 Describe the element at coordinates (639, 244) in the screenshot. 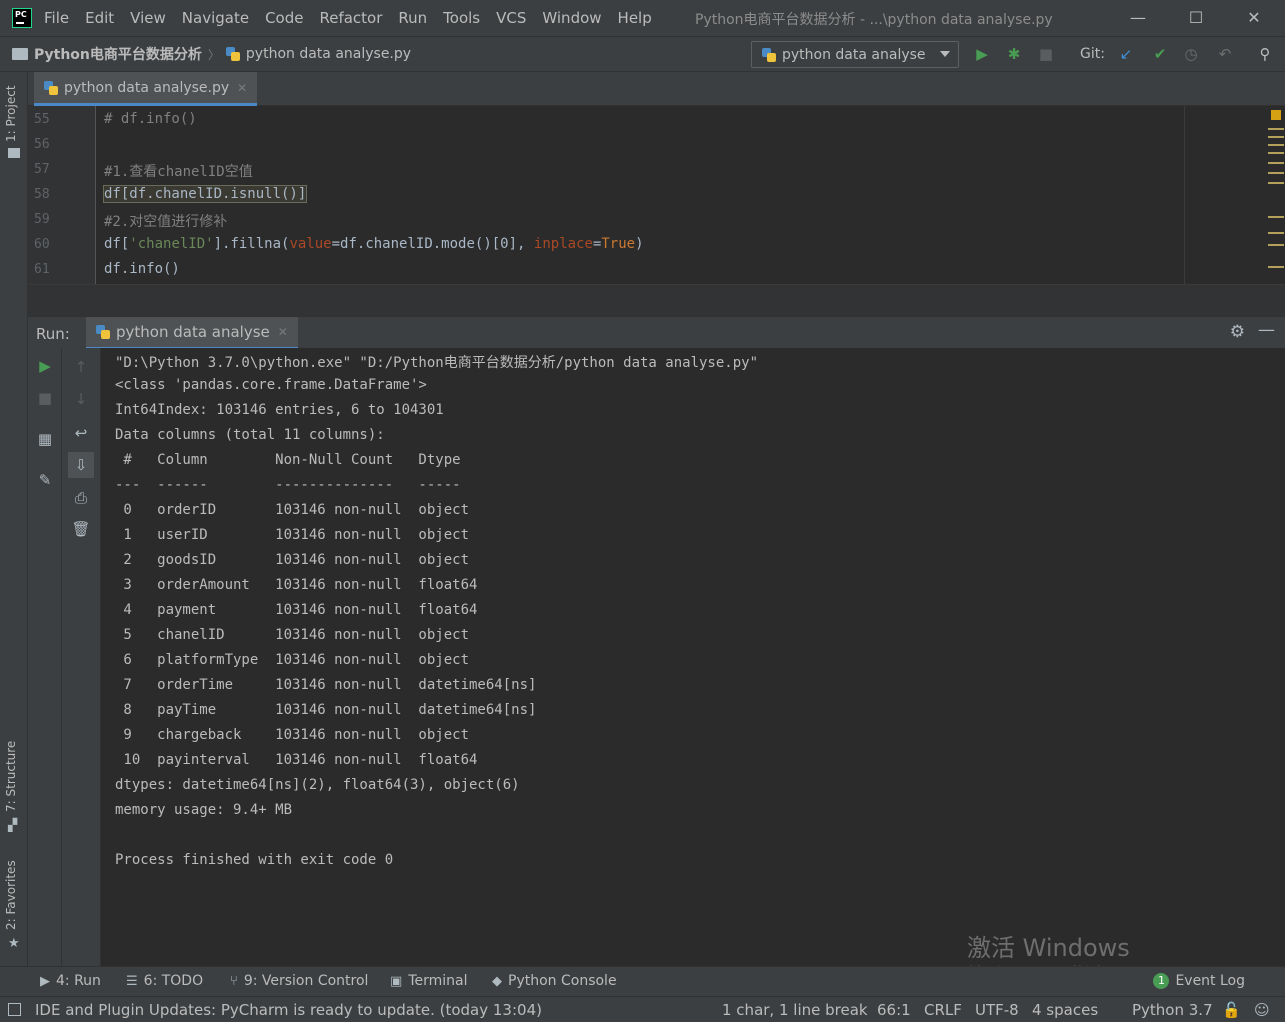

I see `code-token: )` at that location.